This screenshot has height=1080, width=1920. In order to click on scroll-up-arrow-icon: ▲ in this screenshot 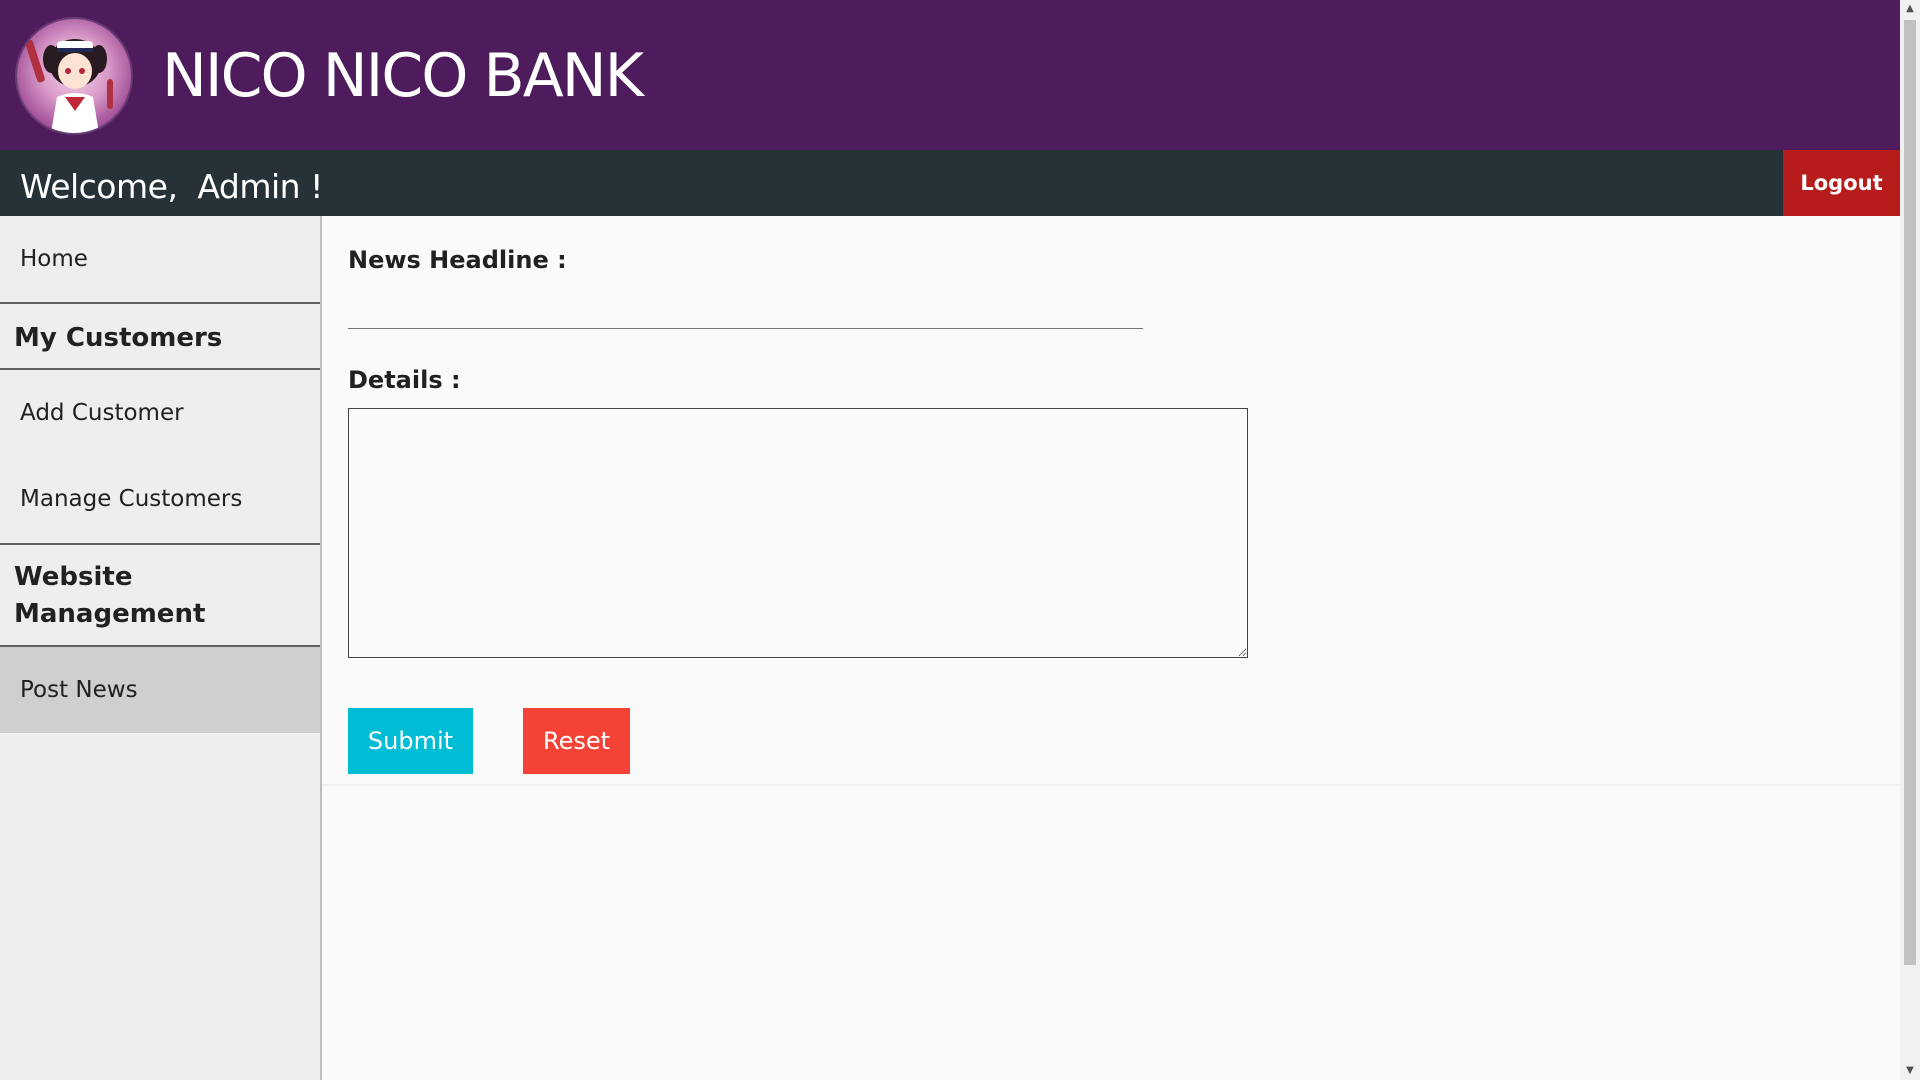, I will do `click(1910, 9)`.